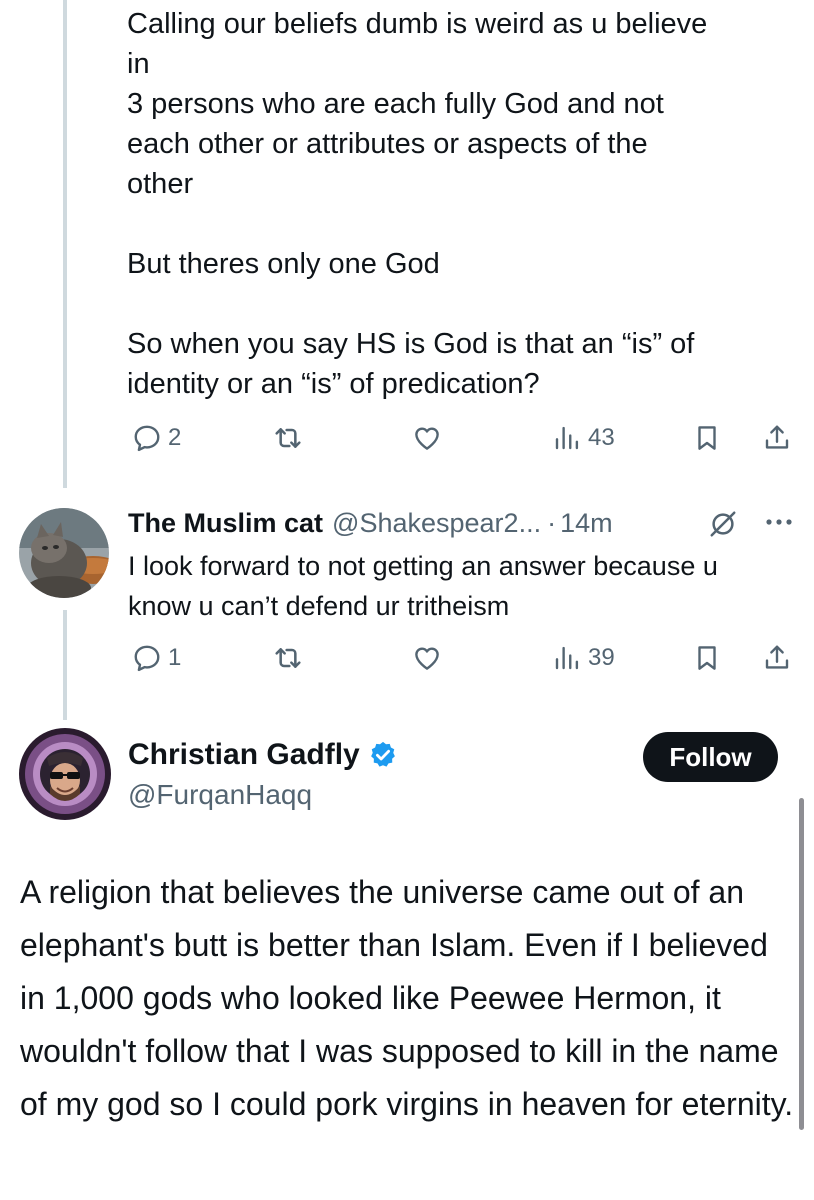 This screenshot has width=814, height=1200. What do you see at coordinates (710, 757) in the screenshot?
I see `follow-button: Follow` at bounding box center [710, 757].